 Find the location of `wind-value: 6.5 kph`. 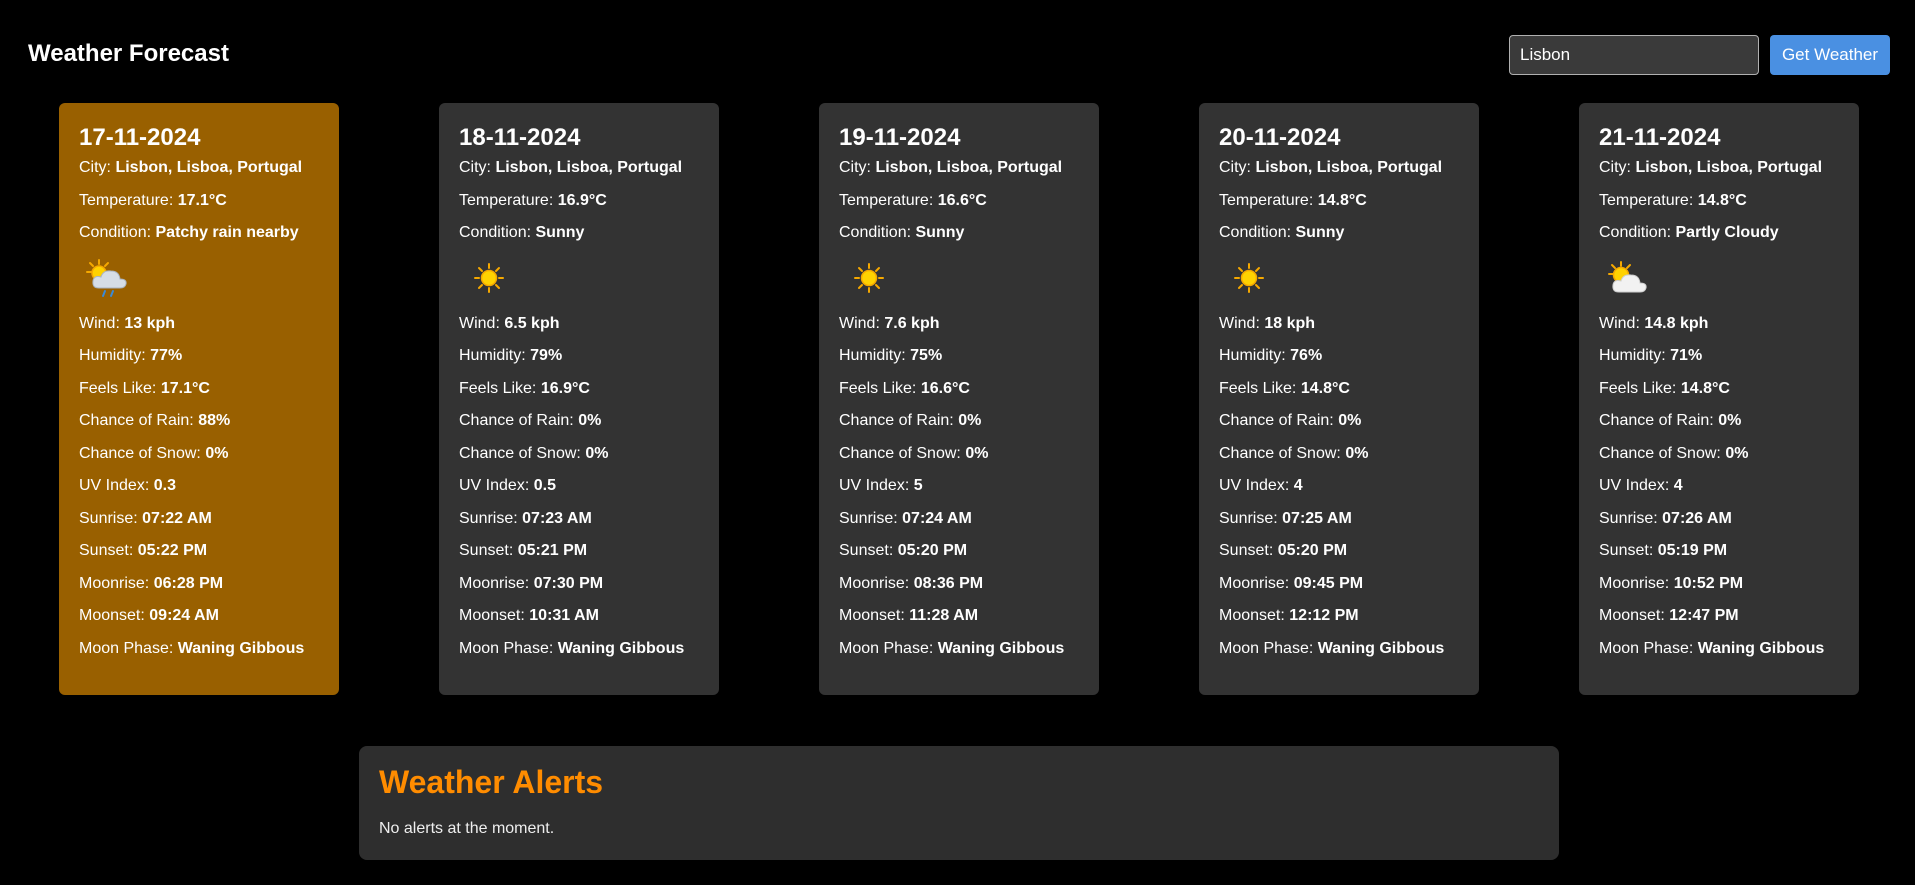

wind-value: 6.5 kph is located at coordinates (532, 323).